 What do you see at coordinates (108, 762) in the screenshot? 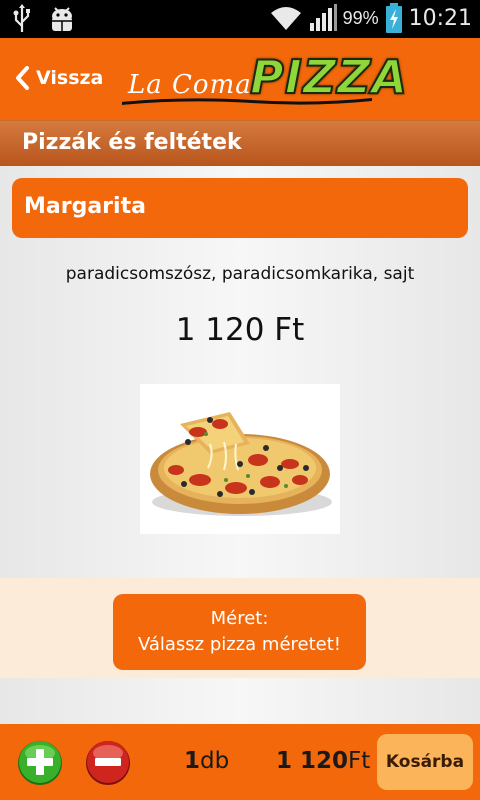
I see `minus-icon` at bounding box center [108, 762].